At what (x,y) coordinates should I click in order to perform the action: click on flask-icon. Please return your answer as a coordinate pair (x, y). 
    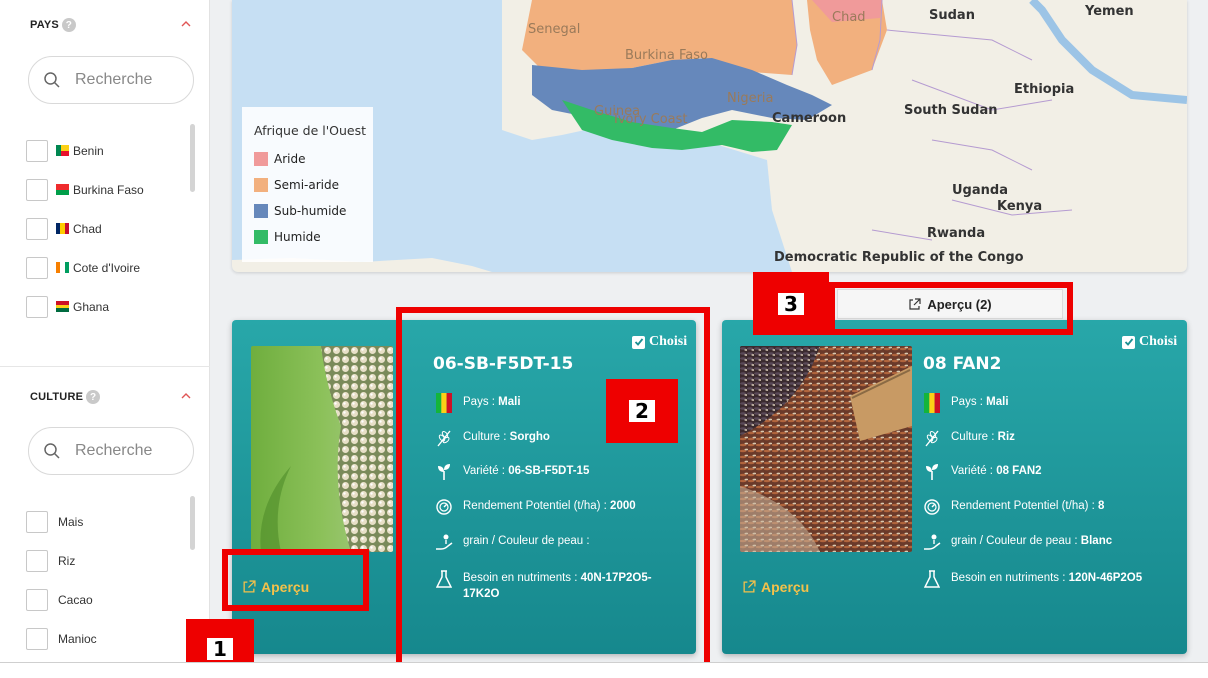
    Looking at the image, I should click on (932, 579).